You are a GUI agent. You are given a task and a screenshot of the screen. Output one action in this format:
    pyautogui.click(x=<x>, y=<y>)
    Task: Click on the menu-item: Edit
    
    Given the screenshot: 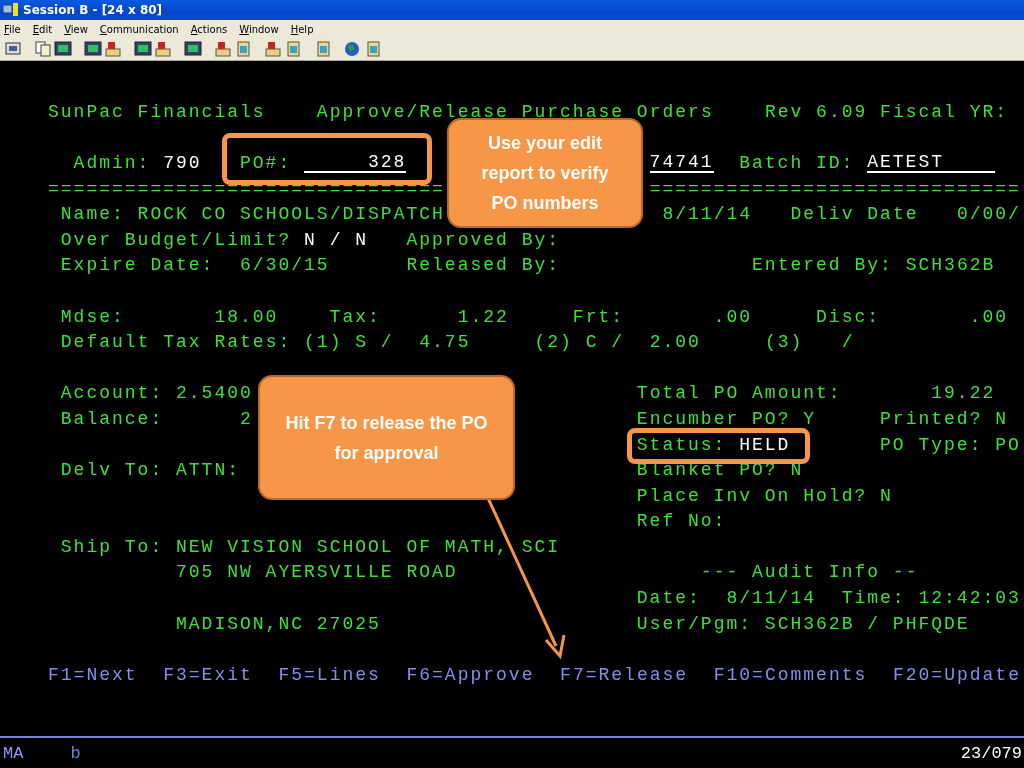 What is the action you would take?
    pyautogui.click(x=42, y=29)
    